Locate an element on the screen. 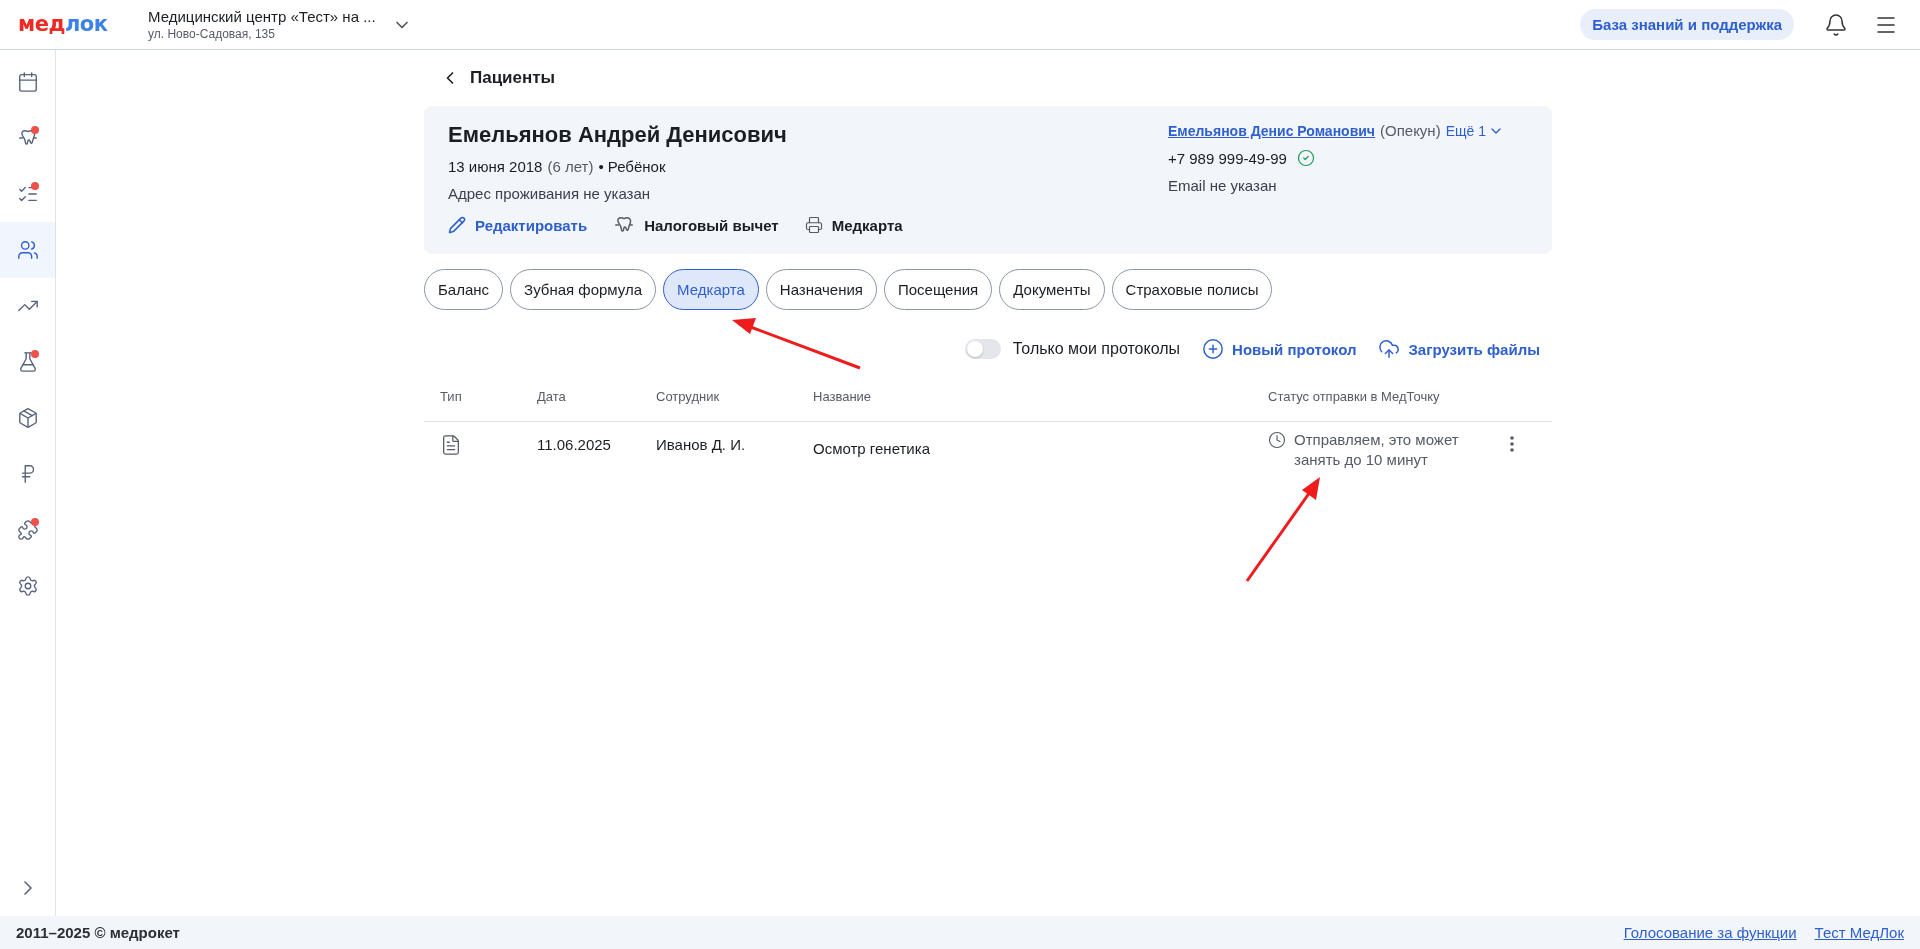  users-icon is located at coordinates (27, 250).